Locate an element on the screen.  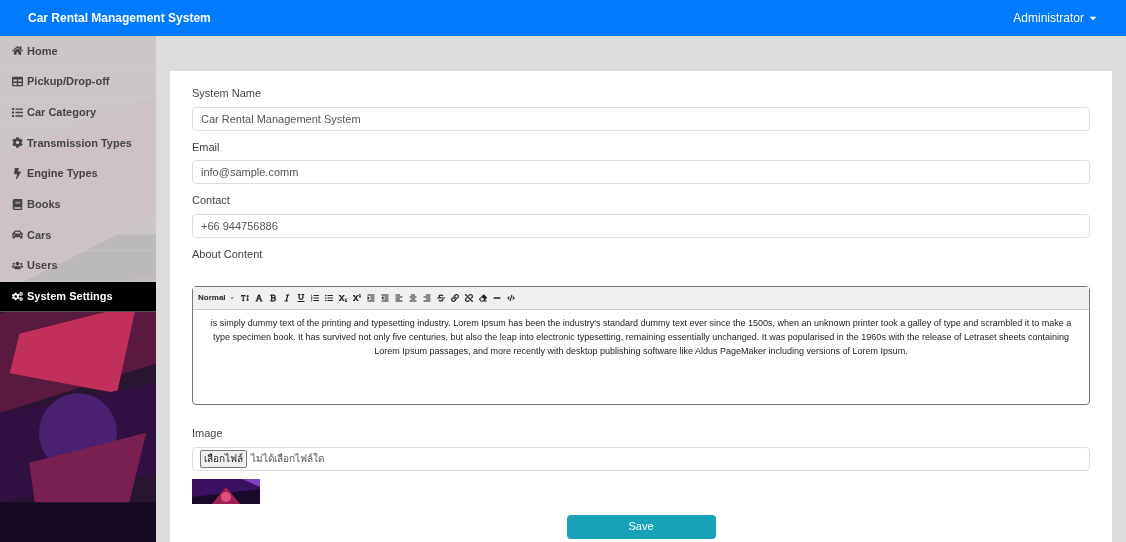
choose-file-button: เลือกไฟล์ is located at coordinates (223, 458).